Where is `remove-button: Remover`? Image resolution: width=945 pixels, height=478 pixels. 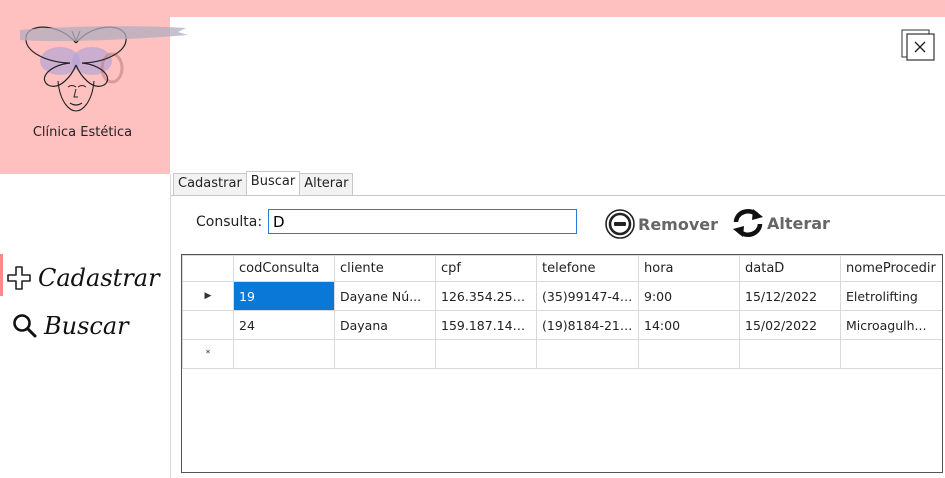
remove-button: Remover is located at coordinates (661, 224).